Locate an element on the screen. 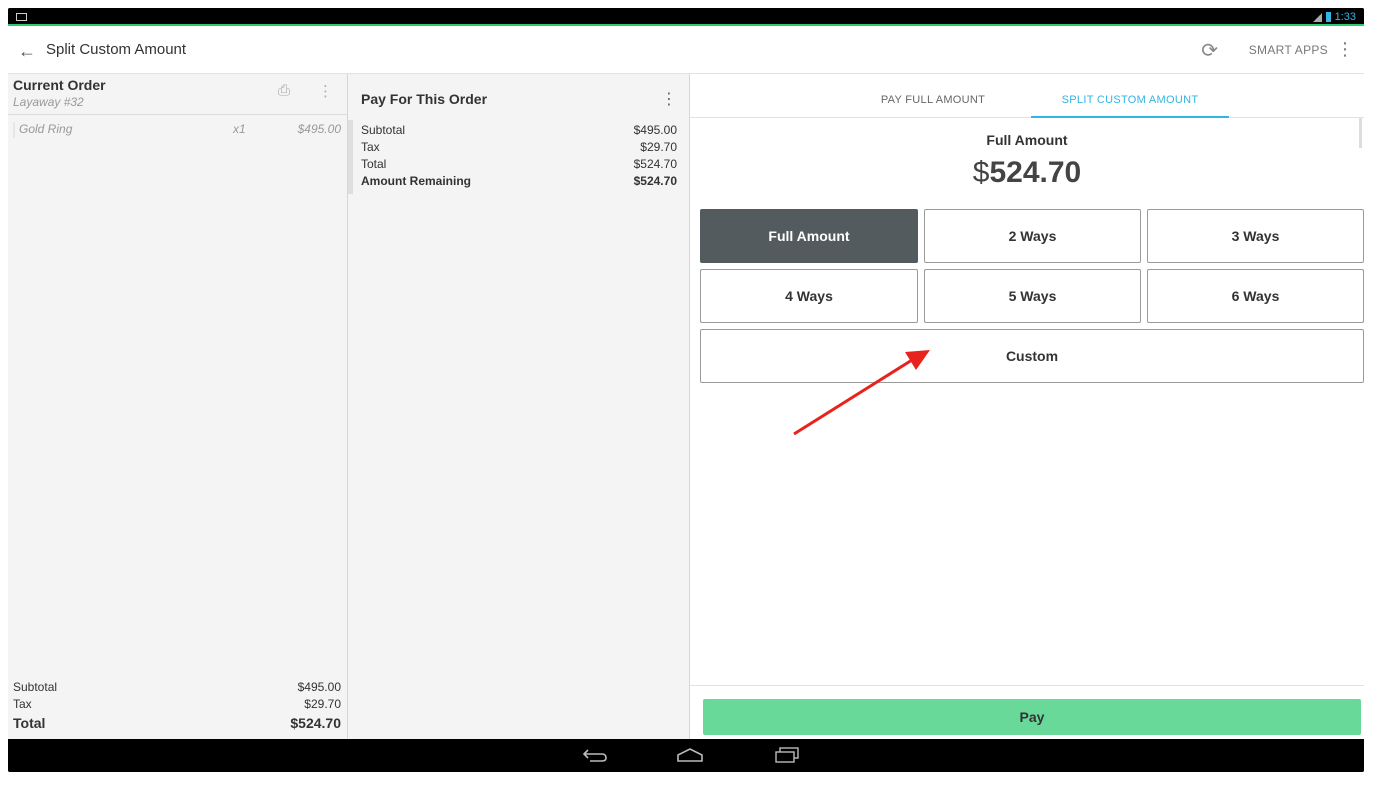 The image size is (1384, 786). nav-back-icon is located at coordinates (595, 757).